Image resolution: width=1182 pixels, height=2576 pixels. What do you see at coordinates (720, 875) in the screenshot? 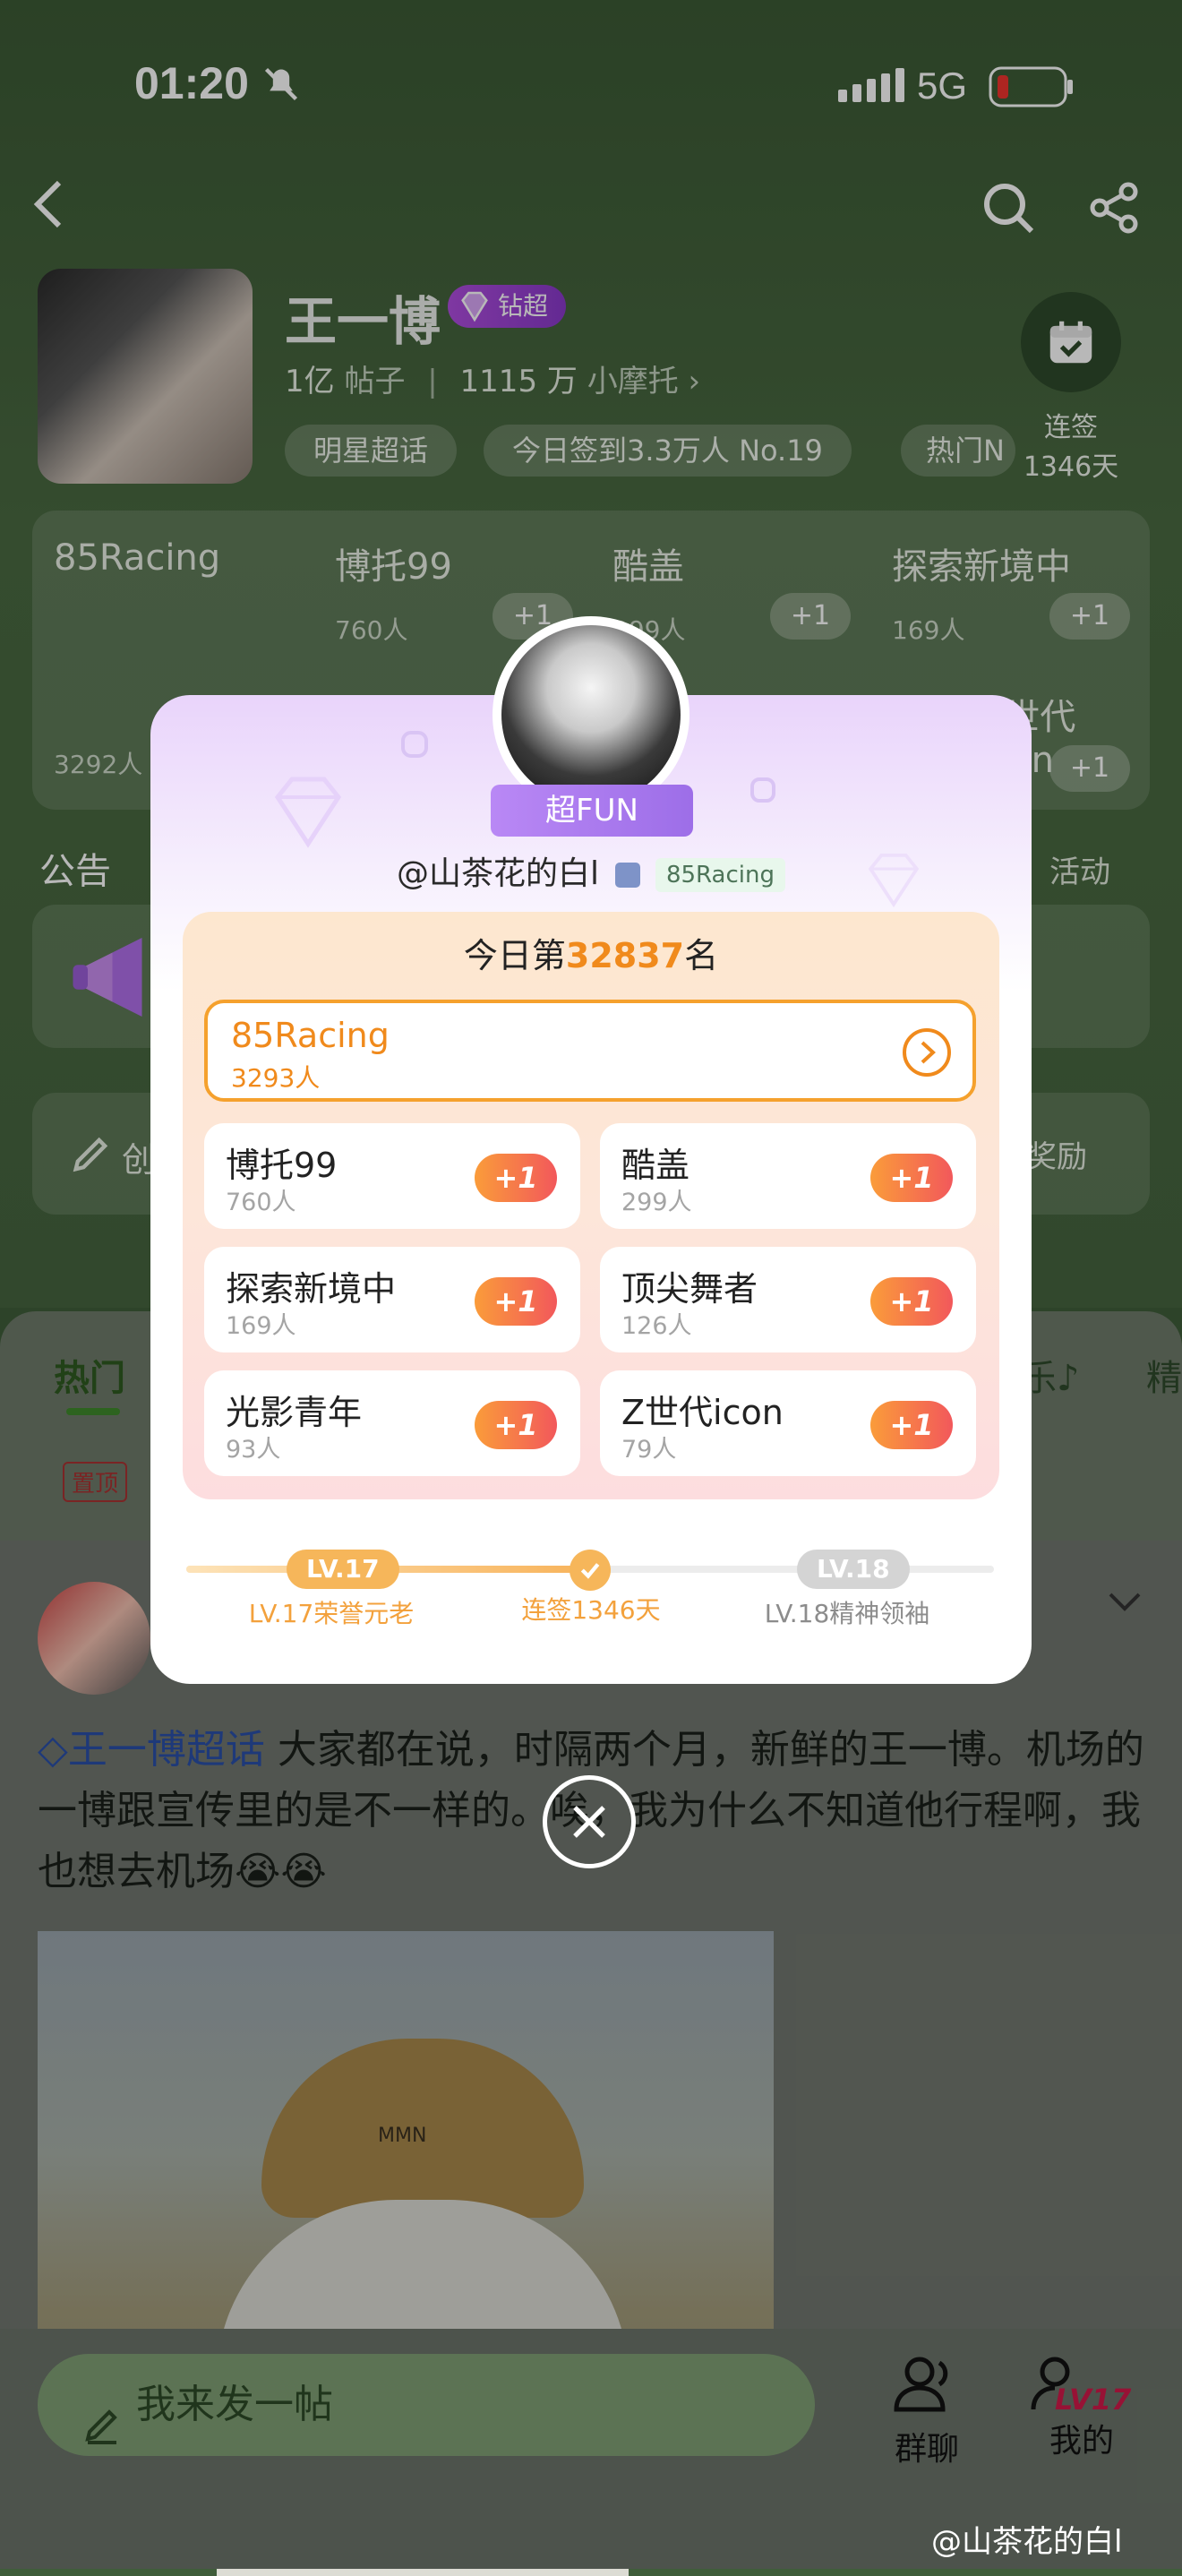
I see `modal-user-tag: 85Racing` at bounding box center [720, 875].